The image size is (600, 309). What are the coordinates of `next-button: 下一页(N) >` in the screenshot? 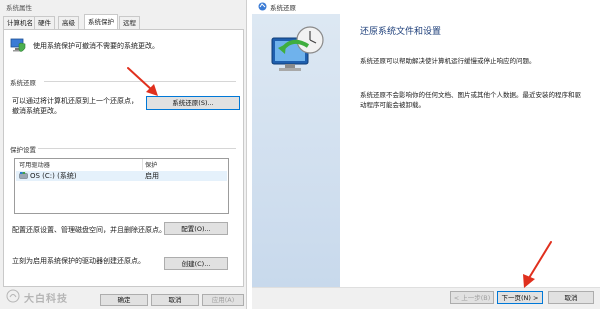 It's located at (520, 297).